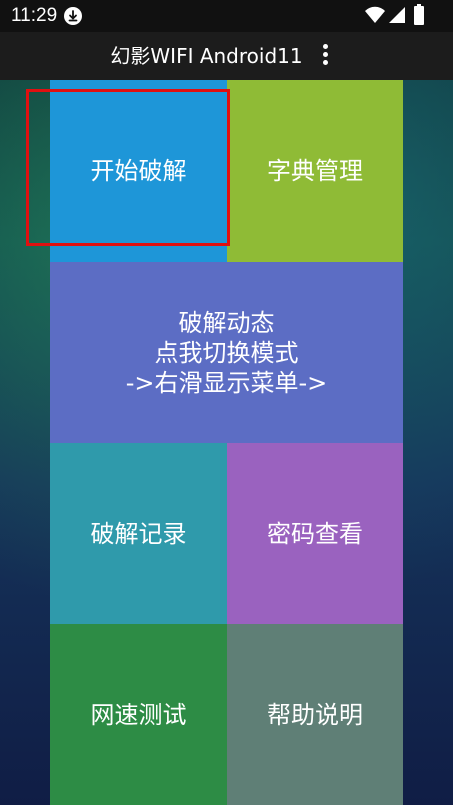 The height and width of the screenshot is (805, 453). What do you see at coordinates (226, 322) in the screenshot?
I see `crack-dynamic-title: 破解动态` at bounding box center [226, 322].